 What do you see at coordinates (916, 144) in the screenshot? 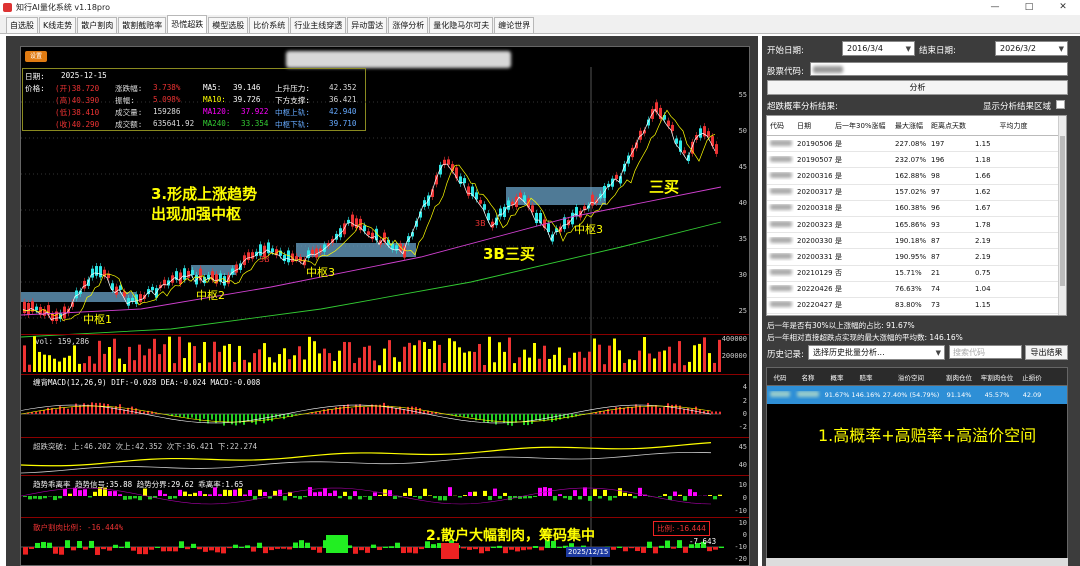
I see `table-row: 20190506 是 227.08% 197 1.15` at bounding box center [916, 144].